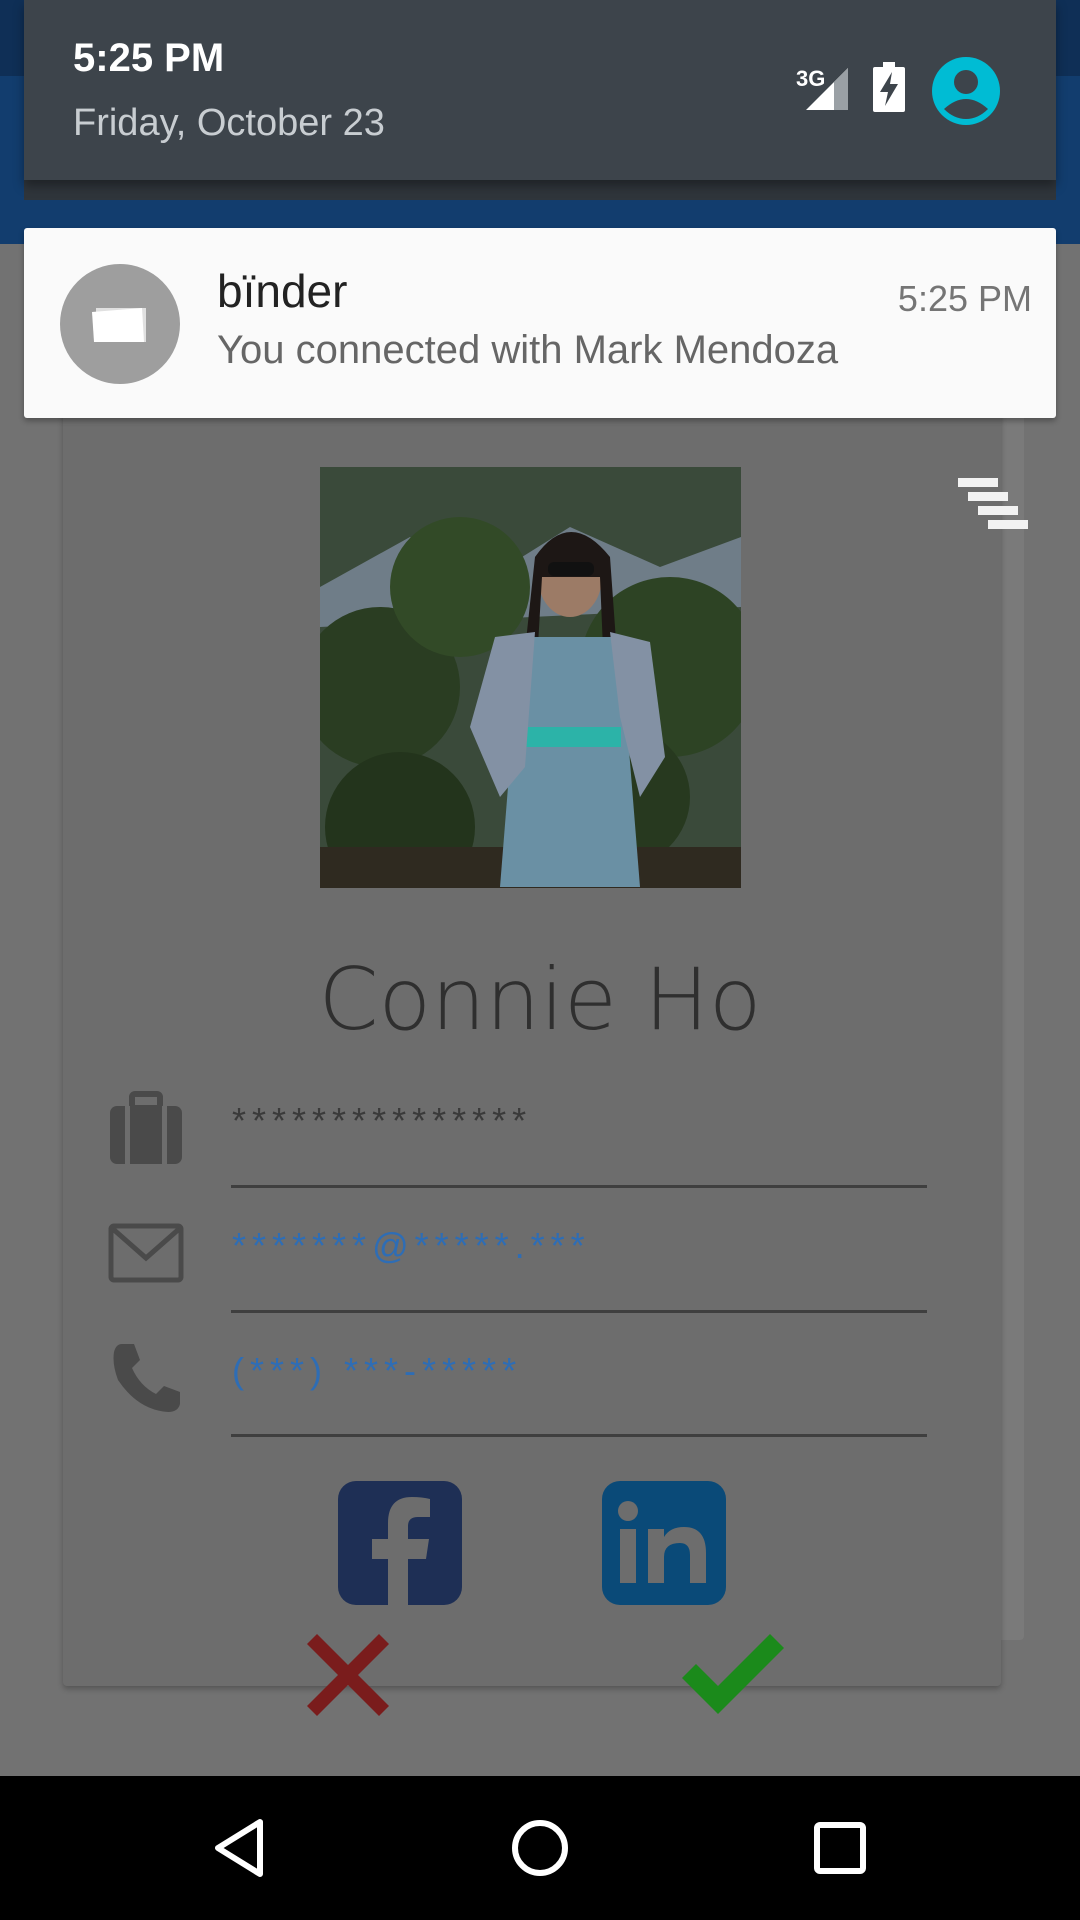  I want to click on profile-photo, so click(530, 677).